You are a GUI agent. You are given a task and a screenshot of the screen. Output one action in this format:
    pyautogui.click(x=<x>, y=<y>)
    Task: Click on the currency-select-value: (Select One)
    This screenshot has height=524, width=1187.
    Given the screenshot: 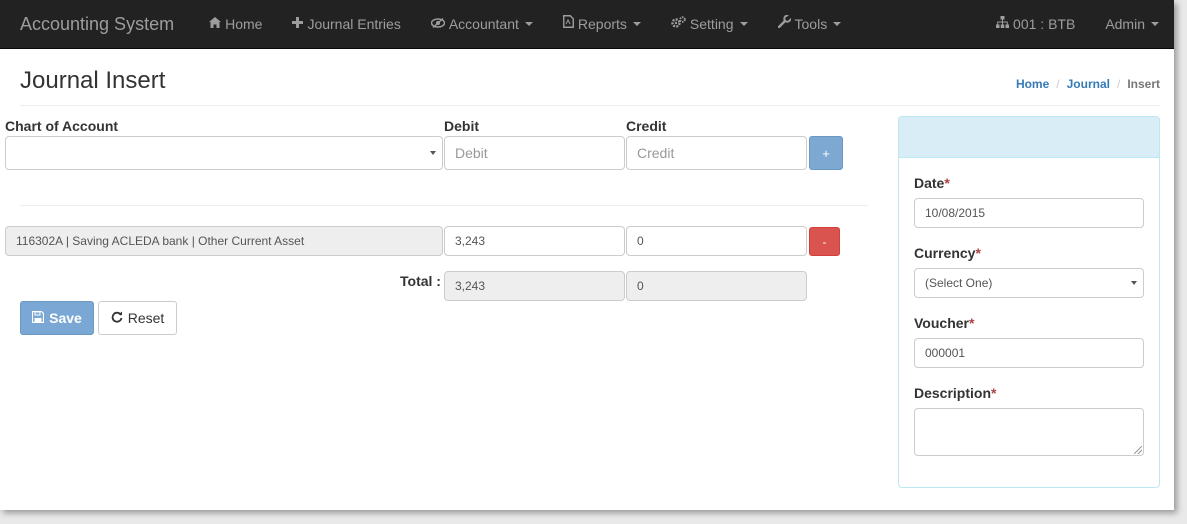 What is the action you would take?
    pyautogui.click(x=959, y=283)
    